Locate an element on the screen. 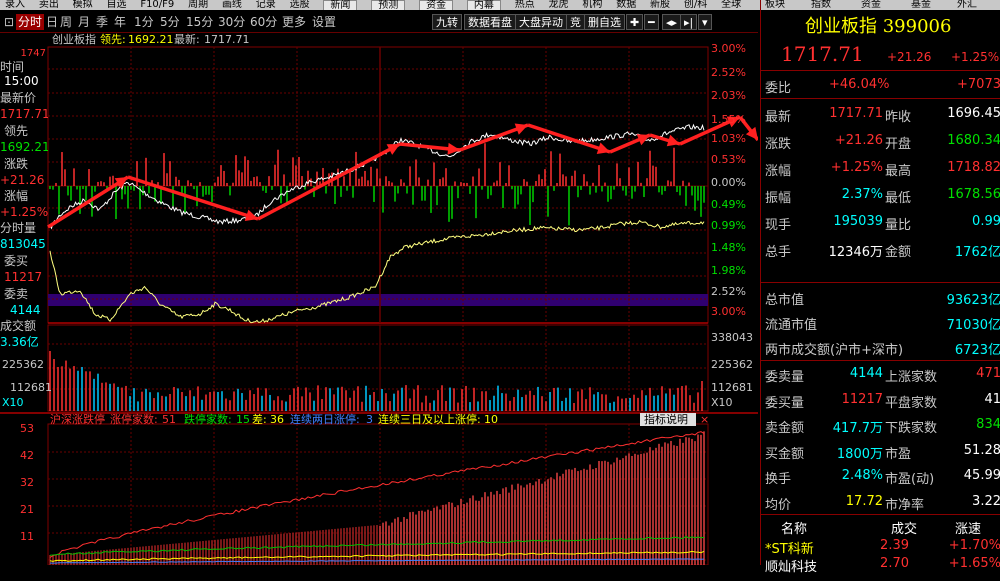 This screenshot has width=1000, height=581. list-item-price: 2.70 is located at coordinates (894, 563).